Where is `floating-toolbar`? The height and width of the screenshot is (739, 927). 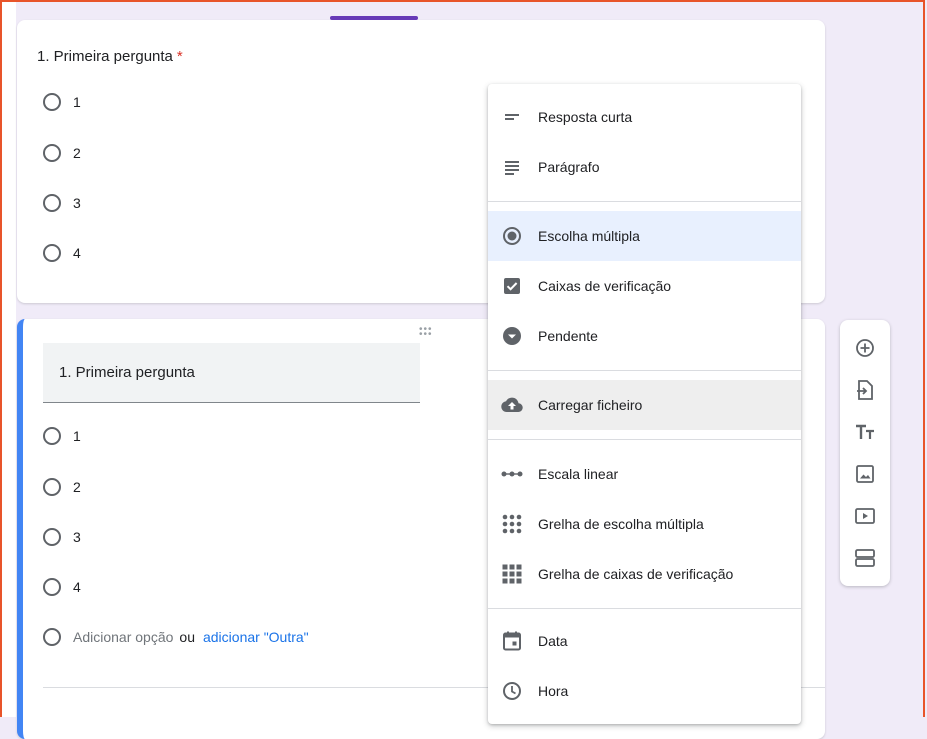
floating-toolbar is located at coordinates (865, 453).